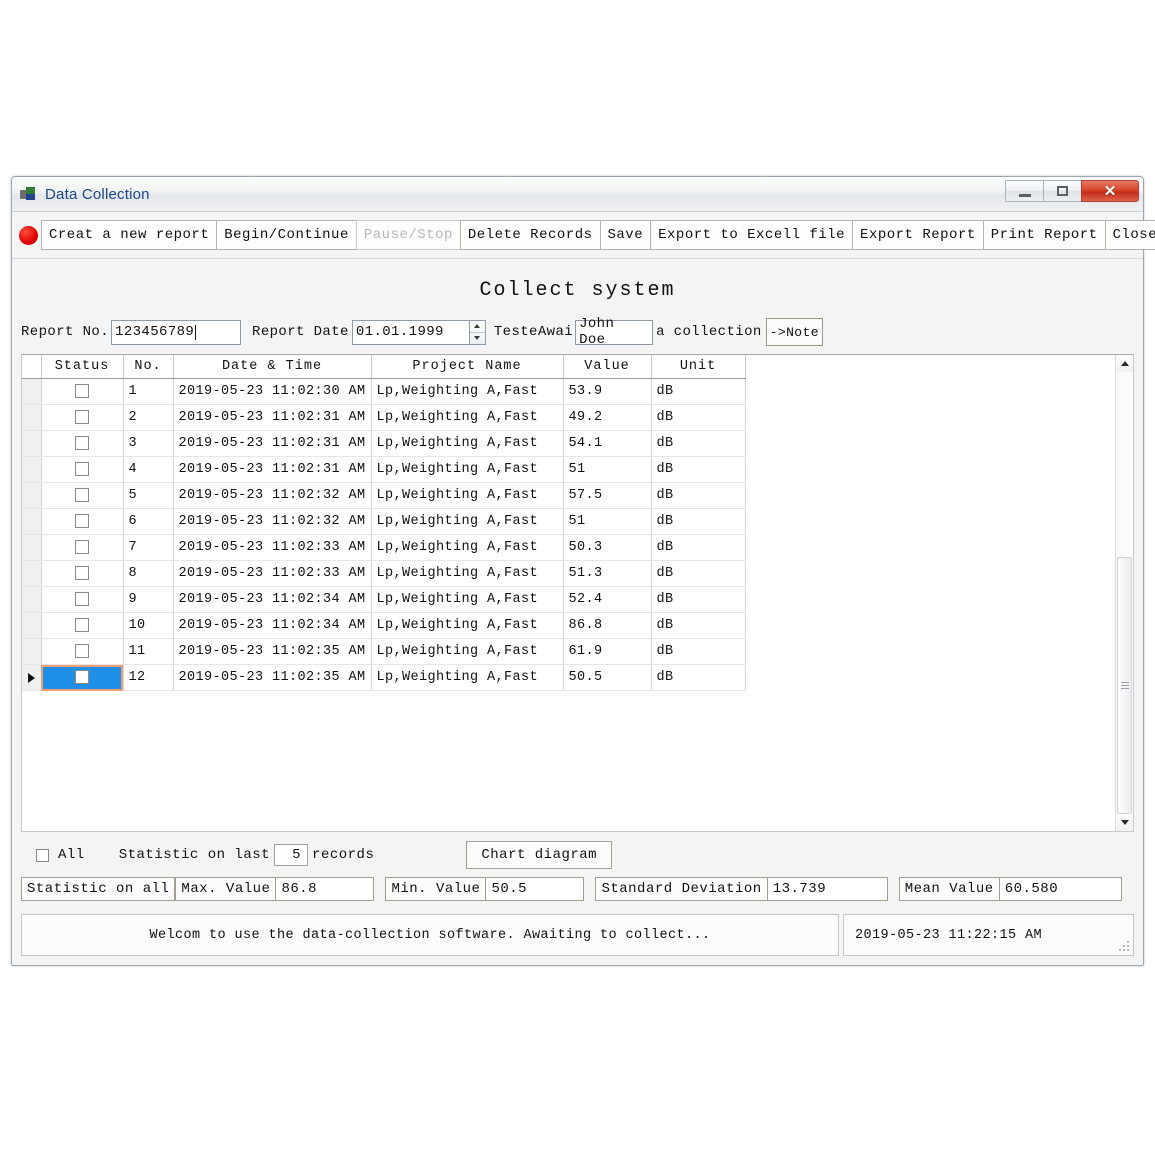  What do you see at coordinates (1124, 822) in the screenshot?
I see `scroll-down-button` at bounding box center [1124, 822].